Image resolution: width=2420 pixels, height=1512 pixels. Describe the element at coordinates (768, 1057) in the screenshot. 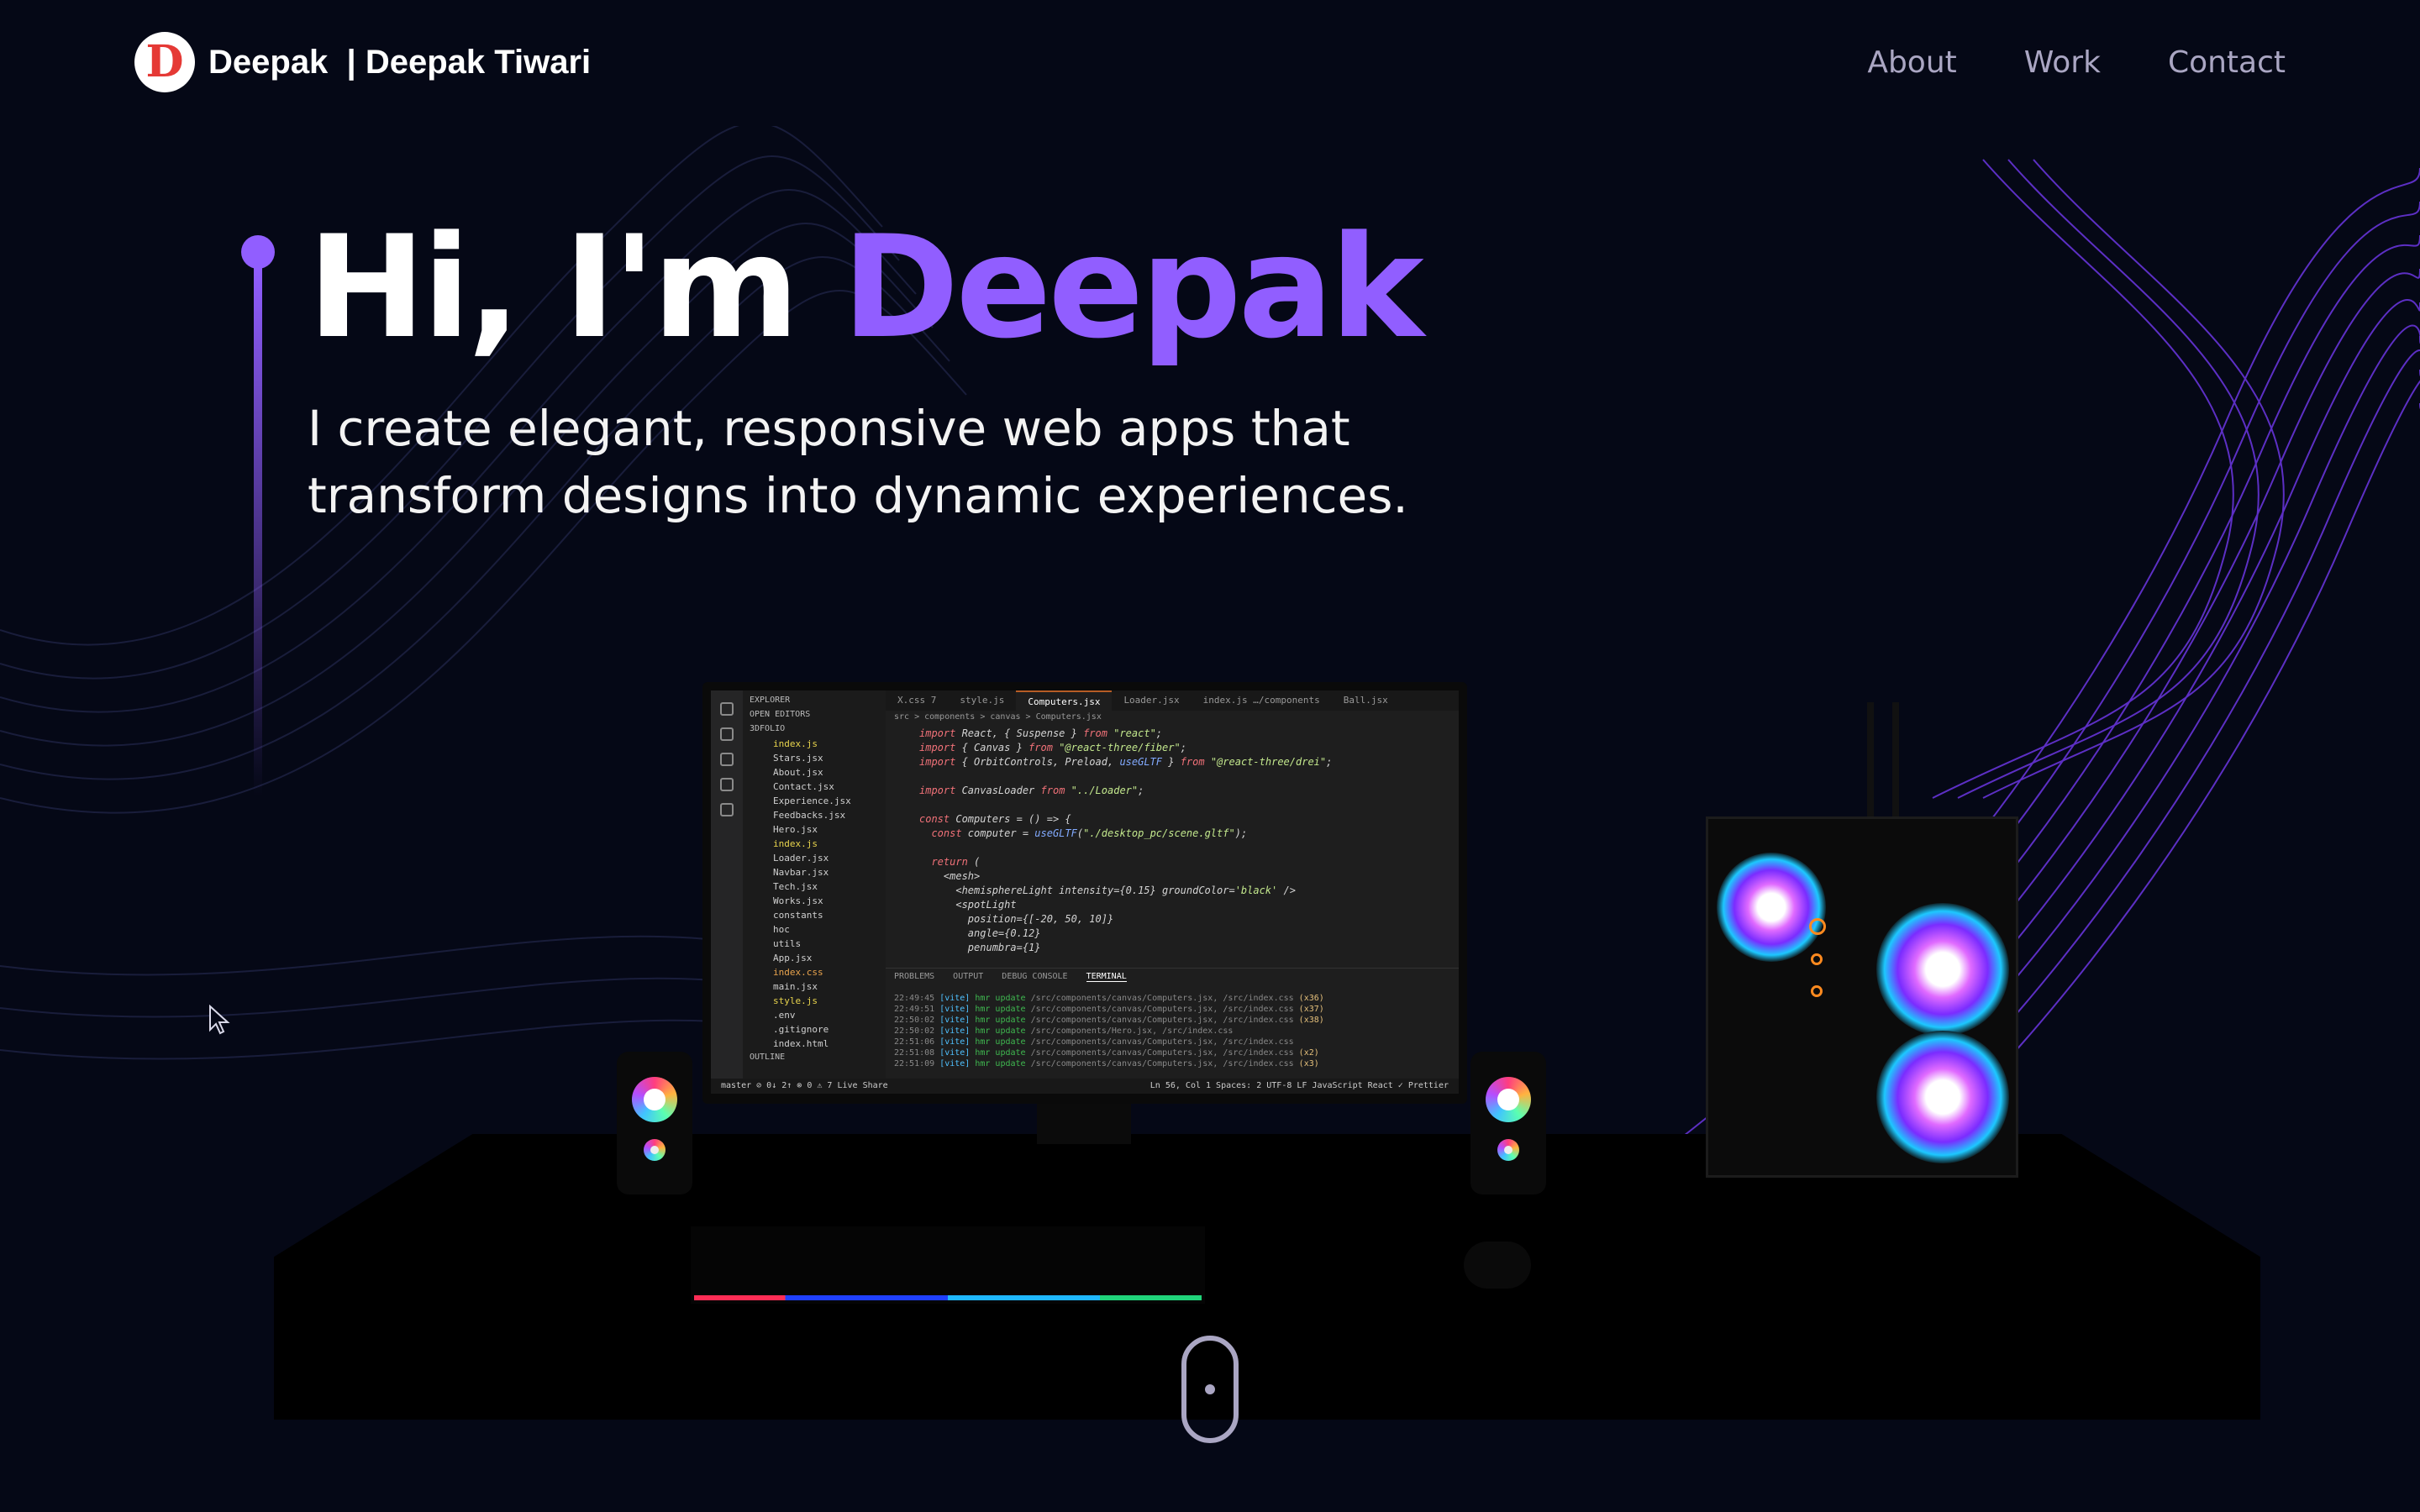

I see `outline-label: OUTLINE` at that location.